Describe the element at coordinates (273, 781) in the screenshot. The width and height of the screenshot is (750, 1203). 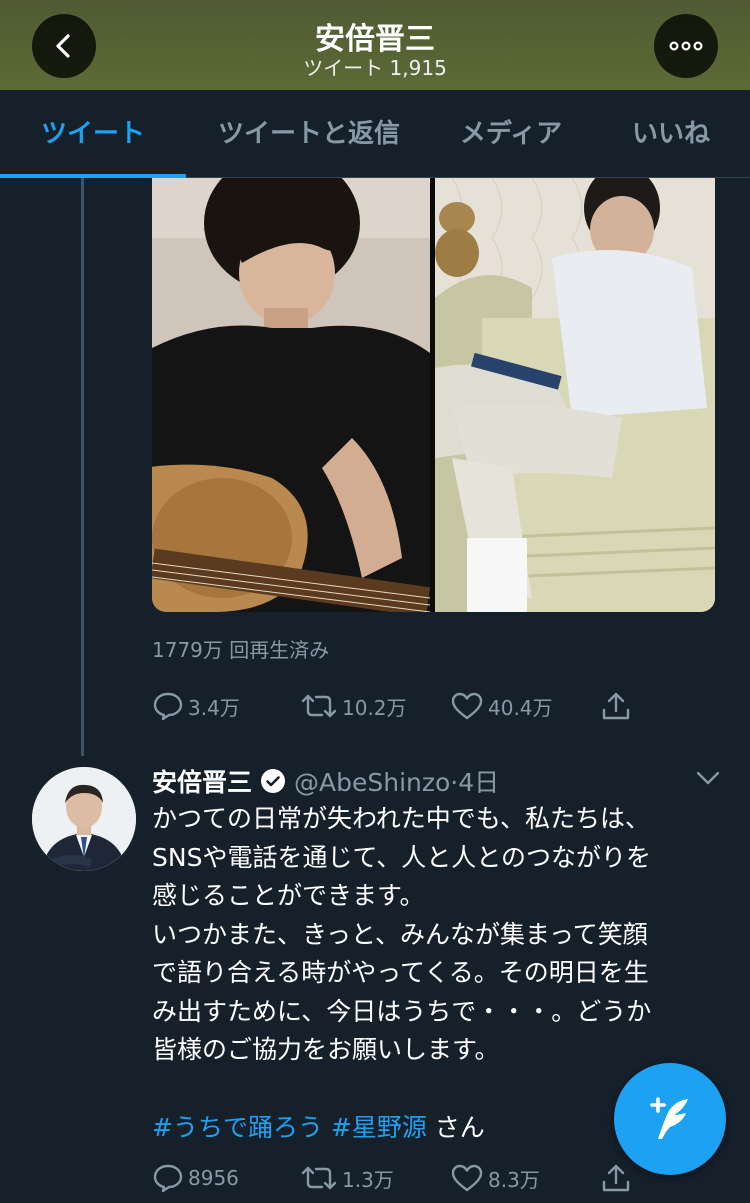
I see `verified-badge-icon` at that location.